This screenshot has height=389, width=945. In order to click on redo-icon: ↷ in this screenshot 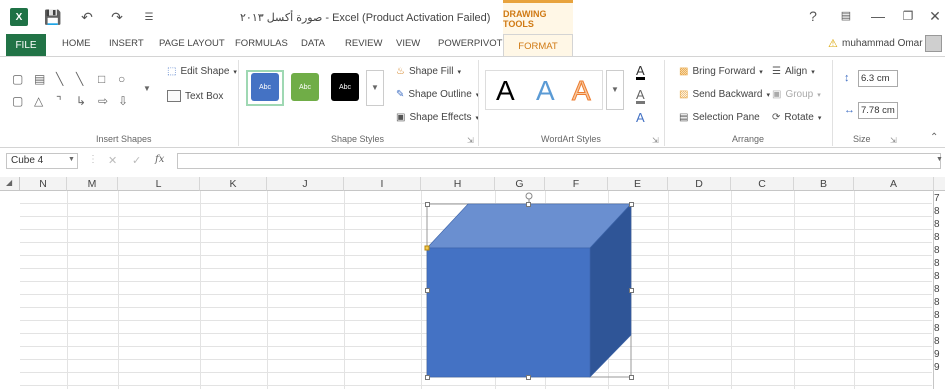, I will do `click(117, 17)`.